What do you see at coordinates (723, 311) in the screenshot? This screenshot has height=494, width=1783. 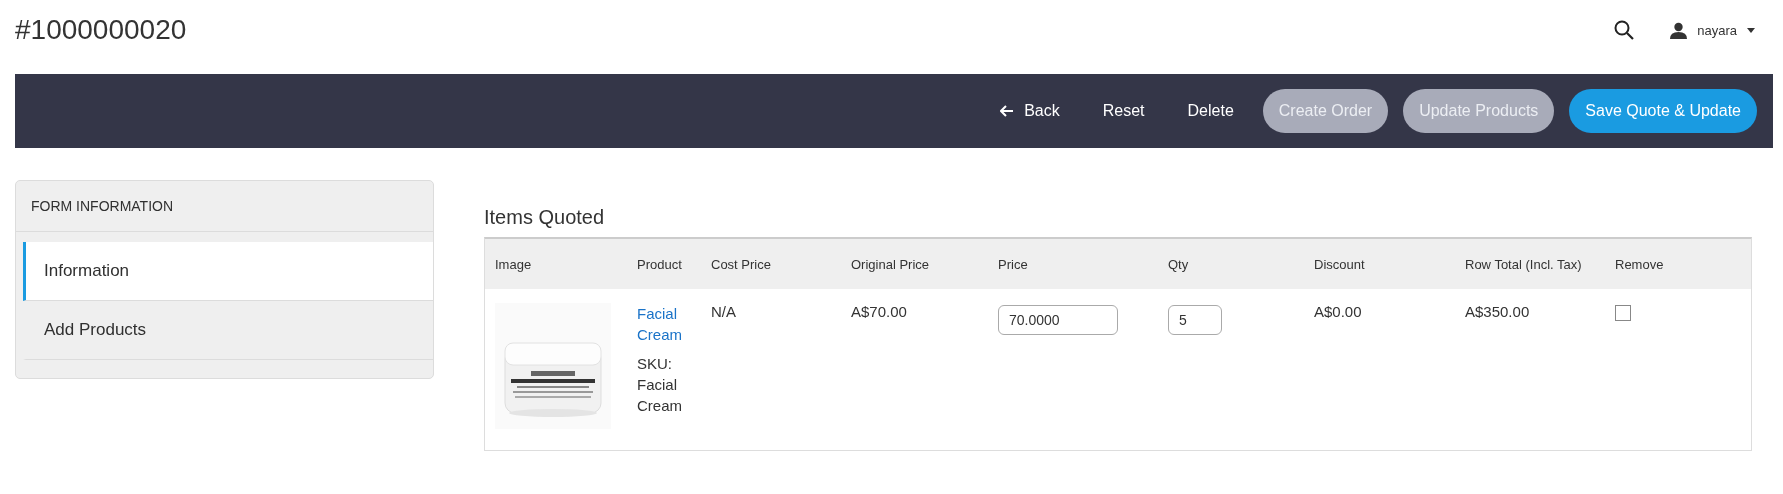 I see `table-cell: N/A` at bounding box center [723, 311].